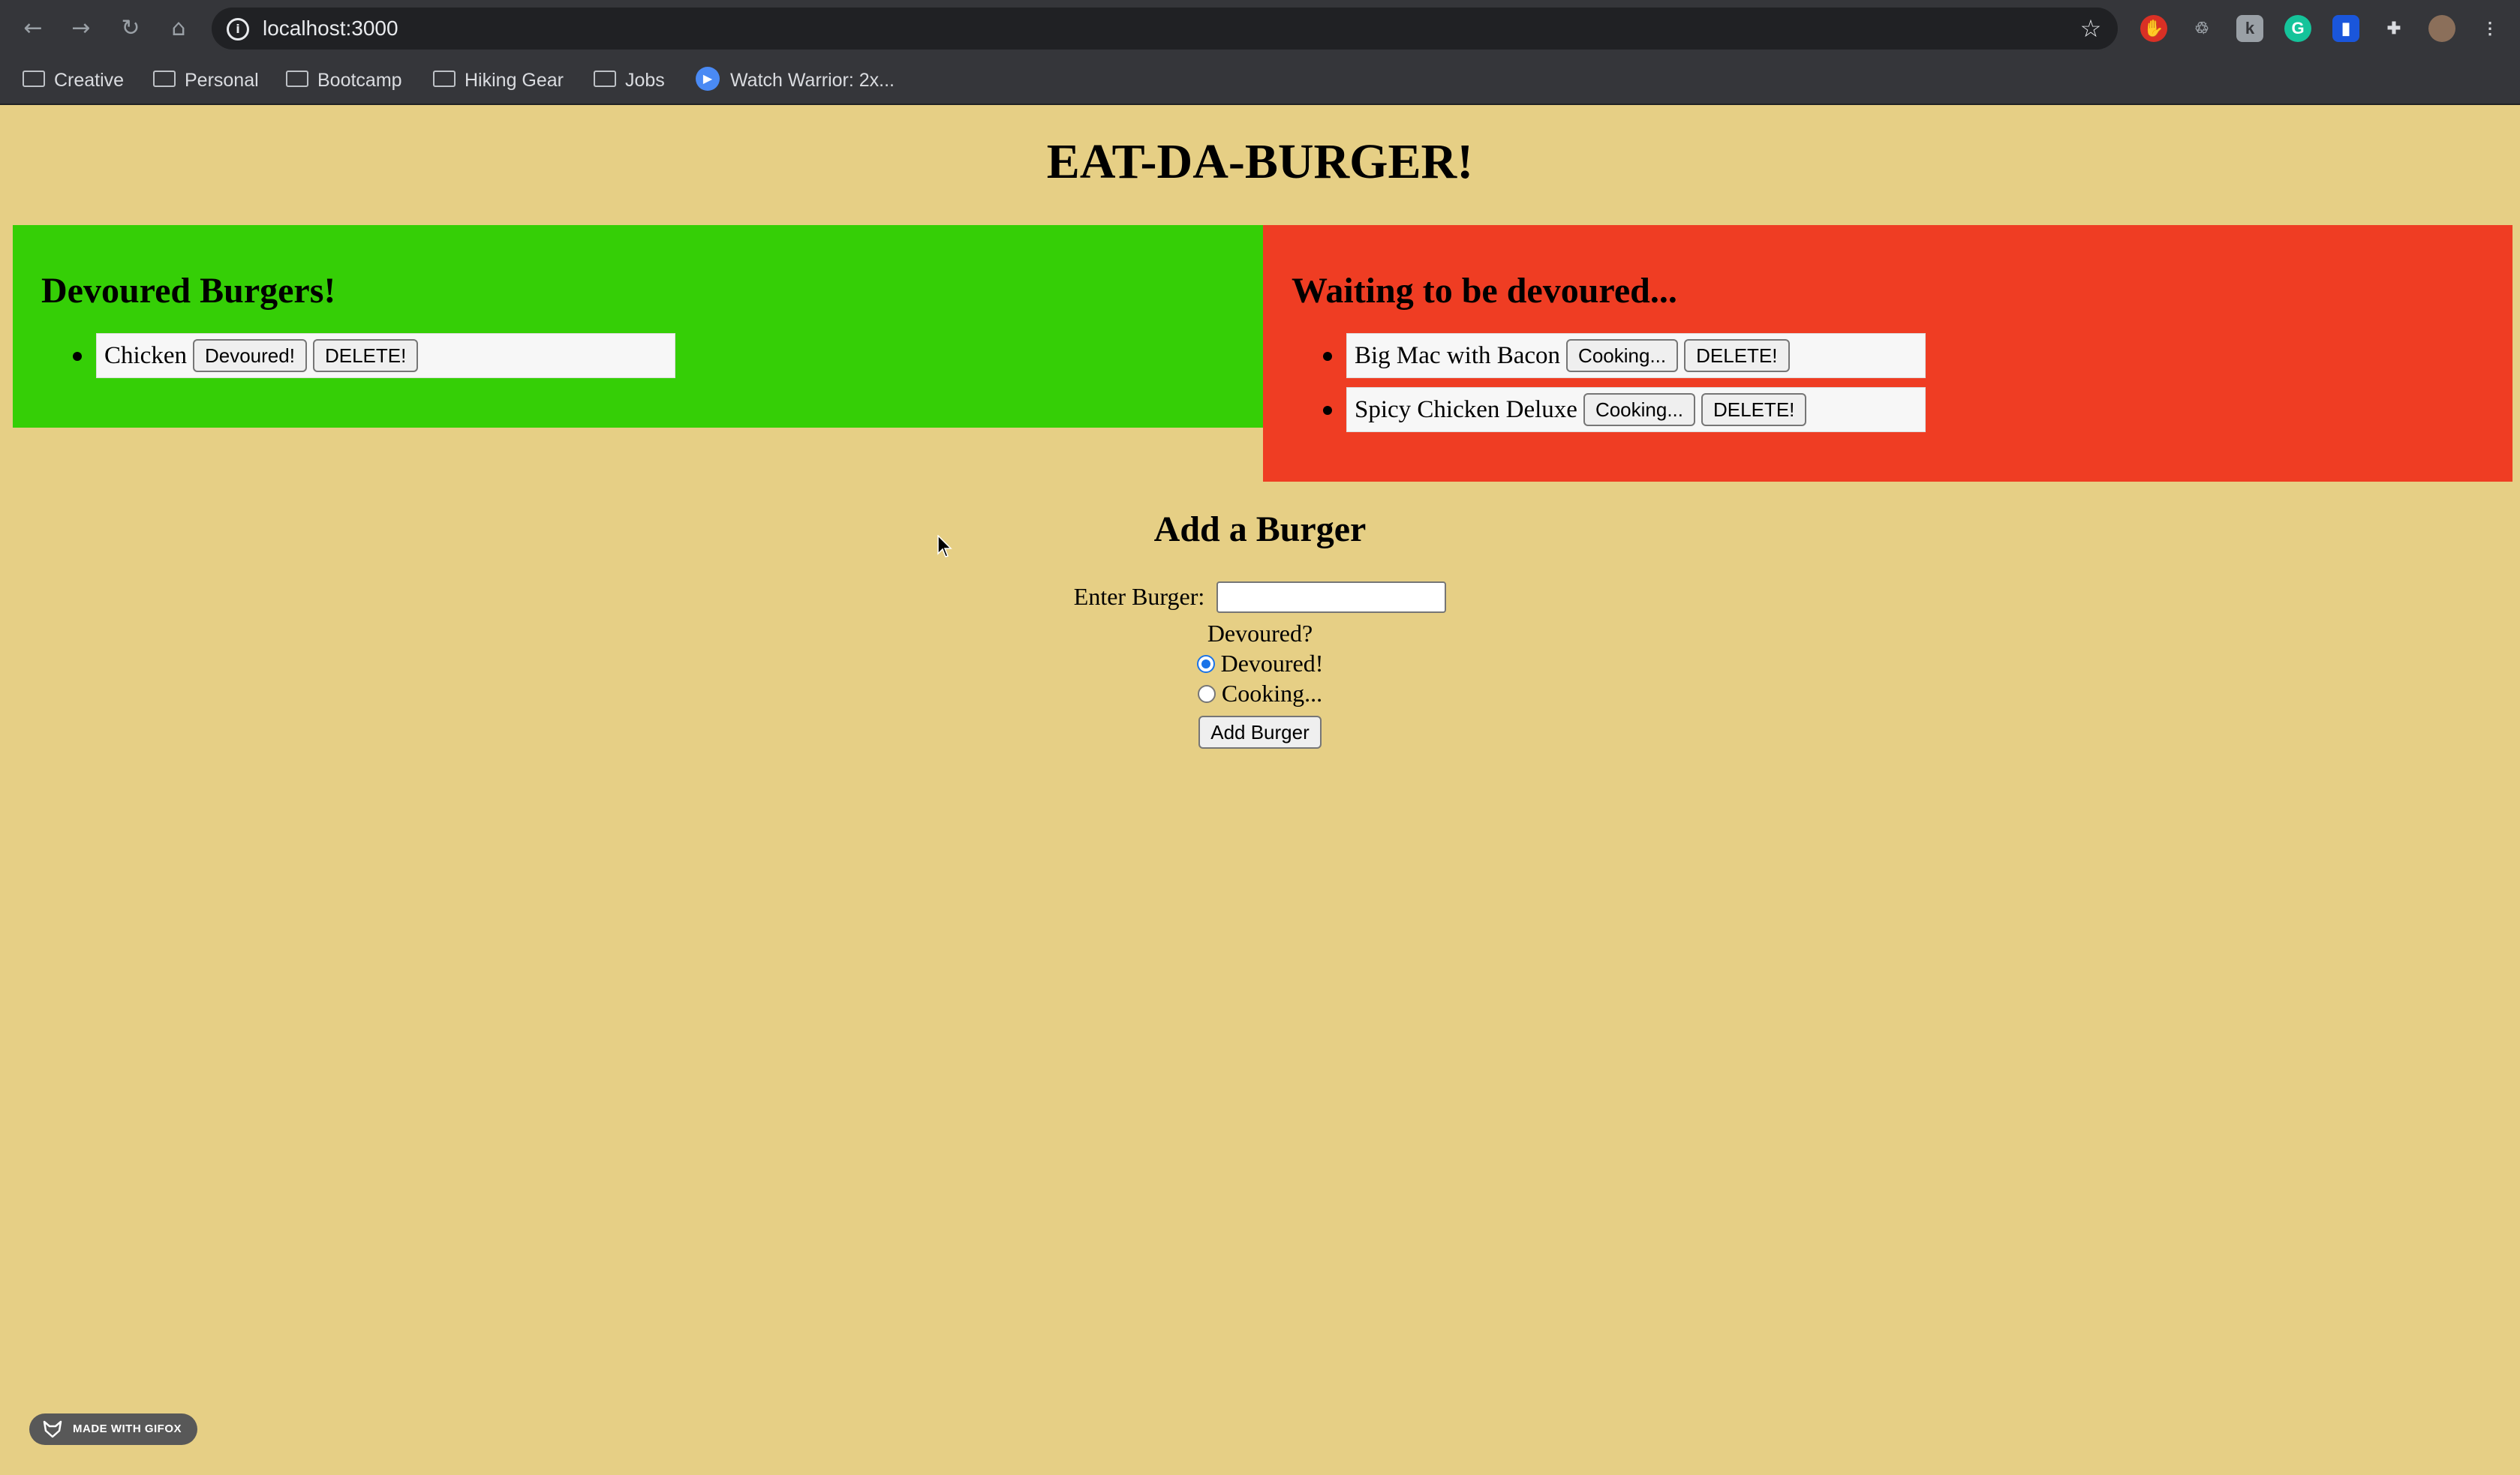 Image resolution: width=2520 pixels, height=1475 pixels. Describe the element at coordinates (2393, 29) in the screenshot. I see `extensions-puzzle-icon: ✚` at that location.